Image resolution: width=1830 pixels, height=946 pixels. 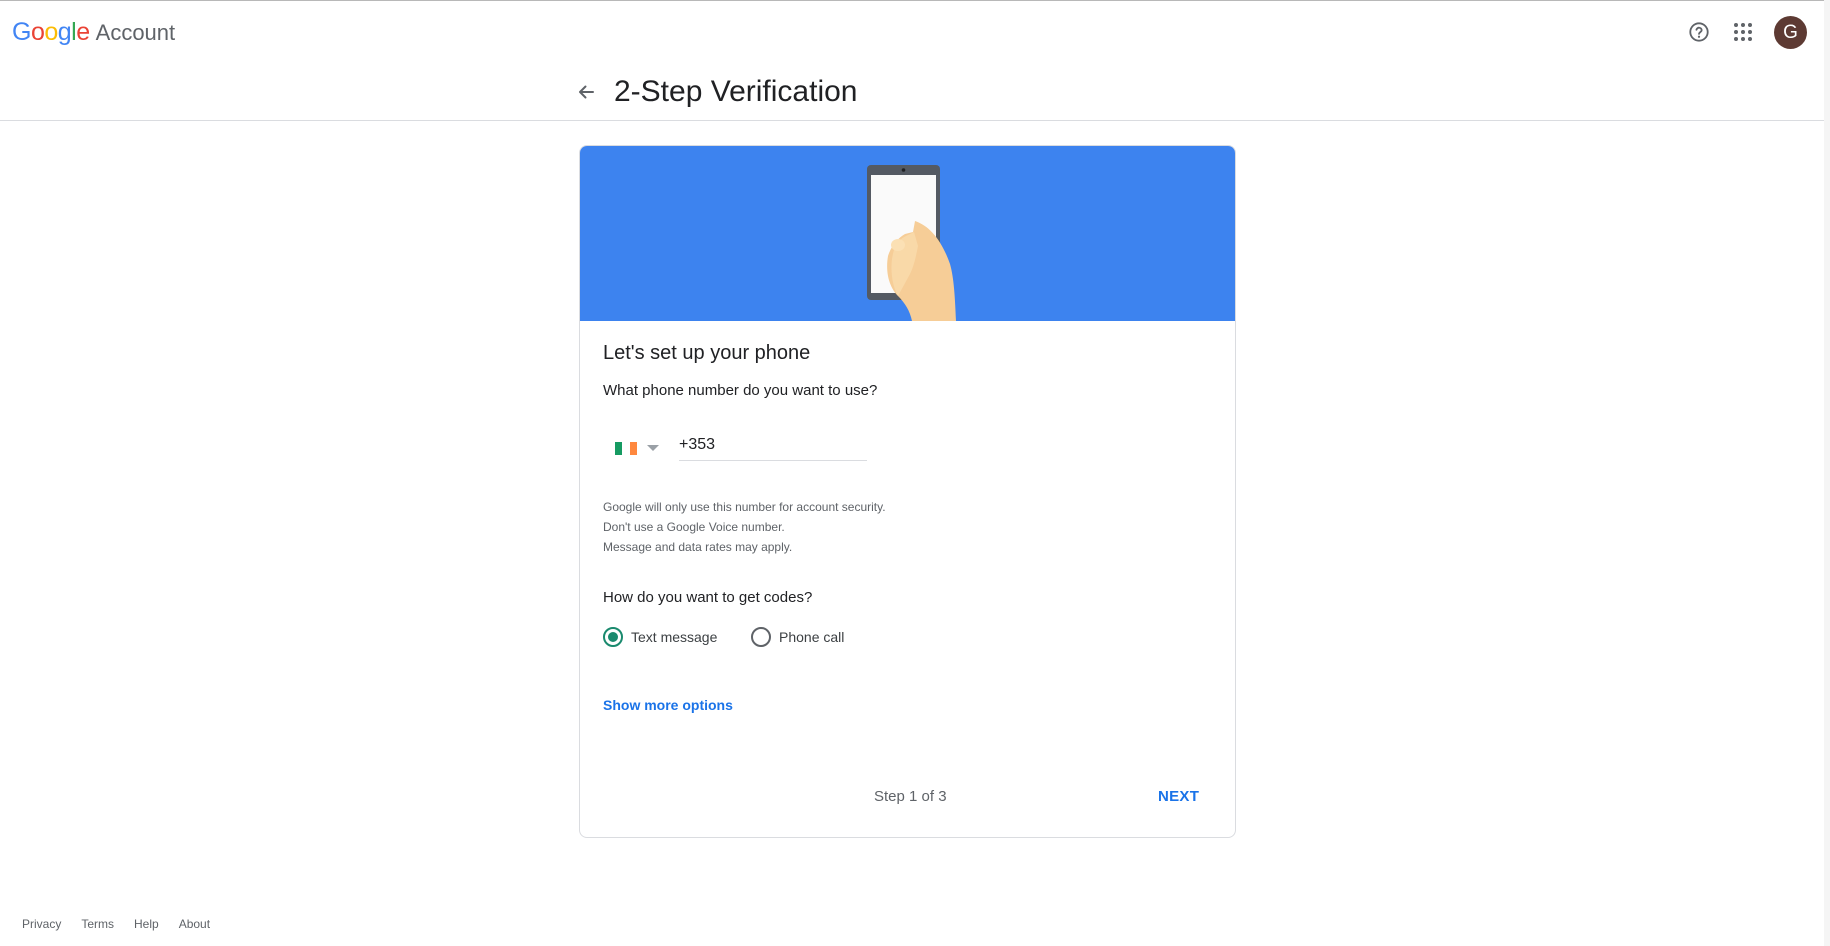 I want to click on radio-label-phone-call: Phone call, so click(x=812, y=637).